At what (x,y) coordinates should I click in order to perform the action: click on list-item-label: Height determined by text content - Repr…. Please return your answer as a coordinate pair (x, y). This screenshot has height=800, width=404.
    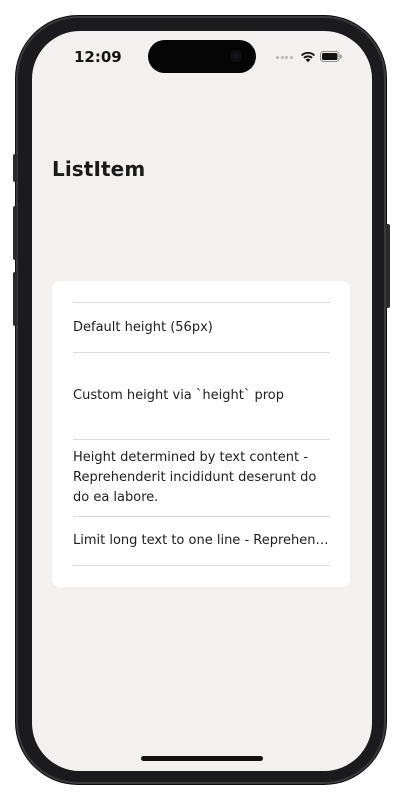
    Looking at the image, I should click on (195, 477).